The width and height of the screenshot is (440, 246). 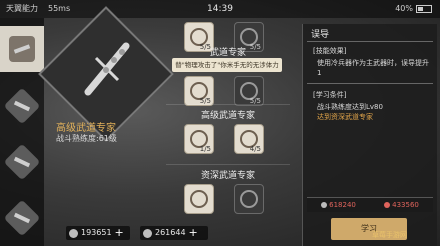 What do you see at coordinates (227, 65) in the screenshot?
I see `skill-tooltip: 替"物理攻击了"你米手无的无涉体力` at bounding box center [227, 65].